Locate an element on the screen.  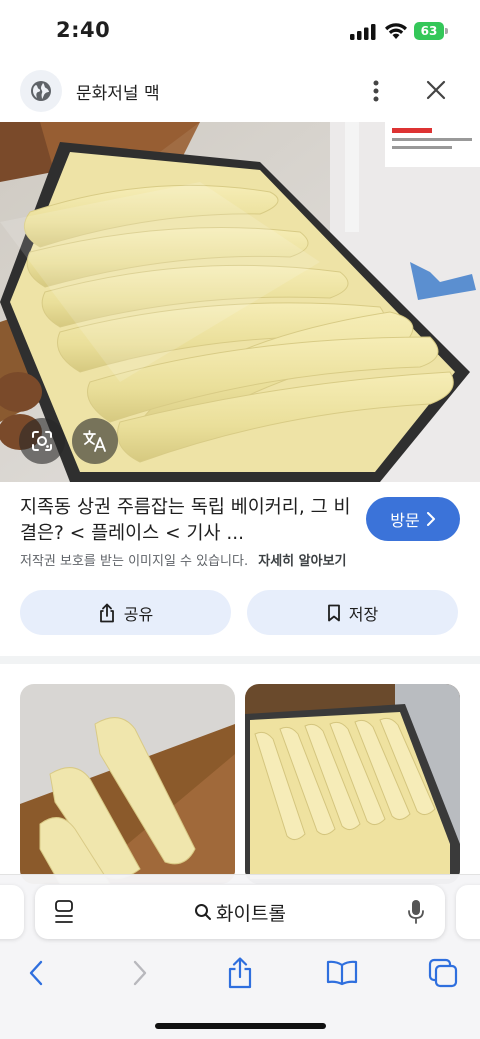
back-button is located at coordinates (36, 973).